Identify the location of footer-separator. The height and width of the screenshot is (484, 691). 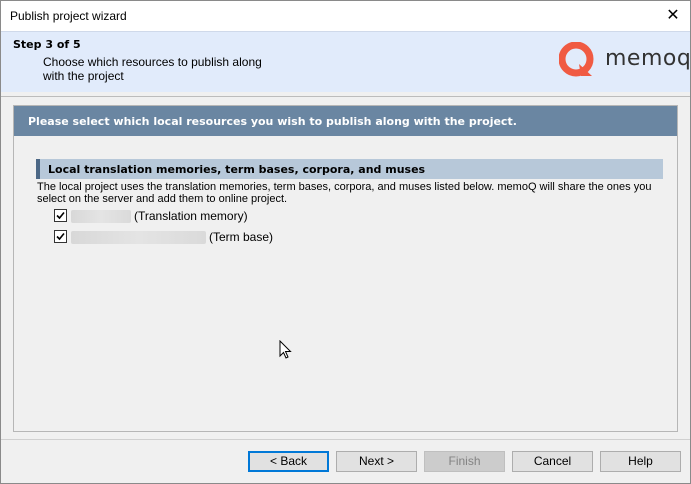
(345, 439).